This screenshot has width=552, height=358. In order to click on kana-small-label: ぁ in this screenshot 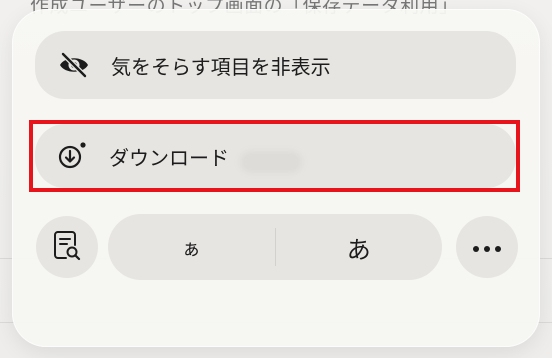, I will do `click(191, 248)`.